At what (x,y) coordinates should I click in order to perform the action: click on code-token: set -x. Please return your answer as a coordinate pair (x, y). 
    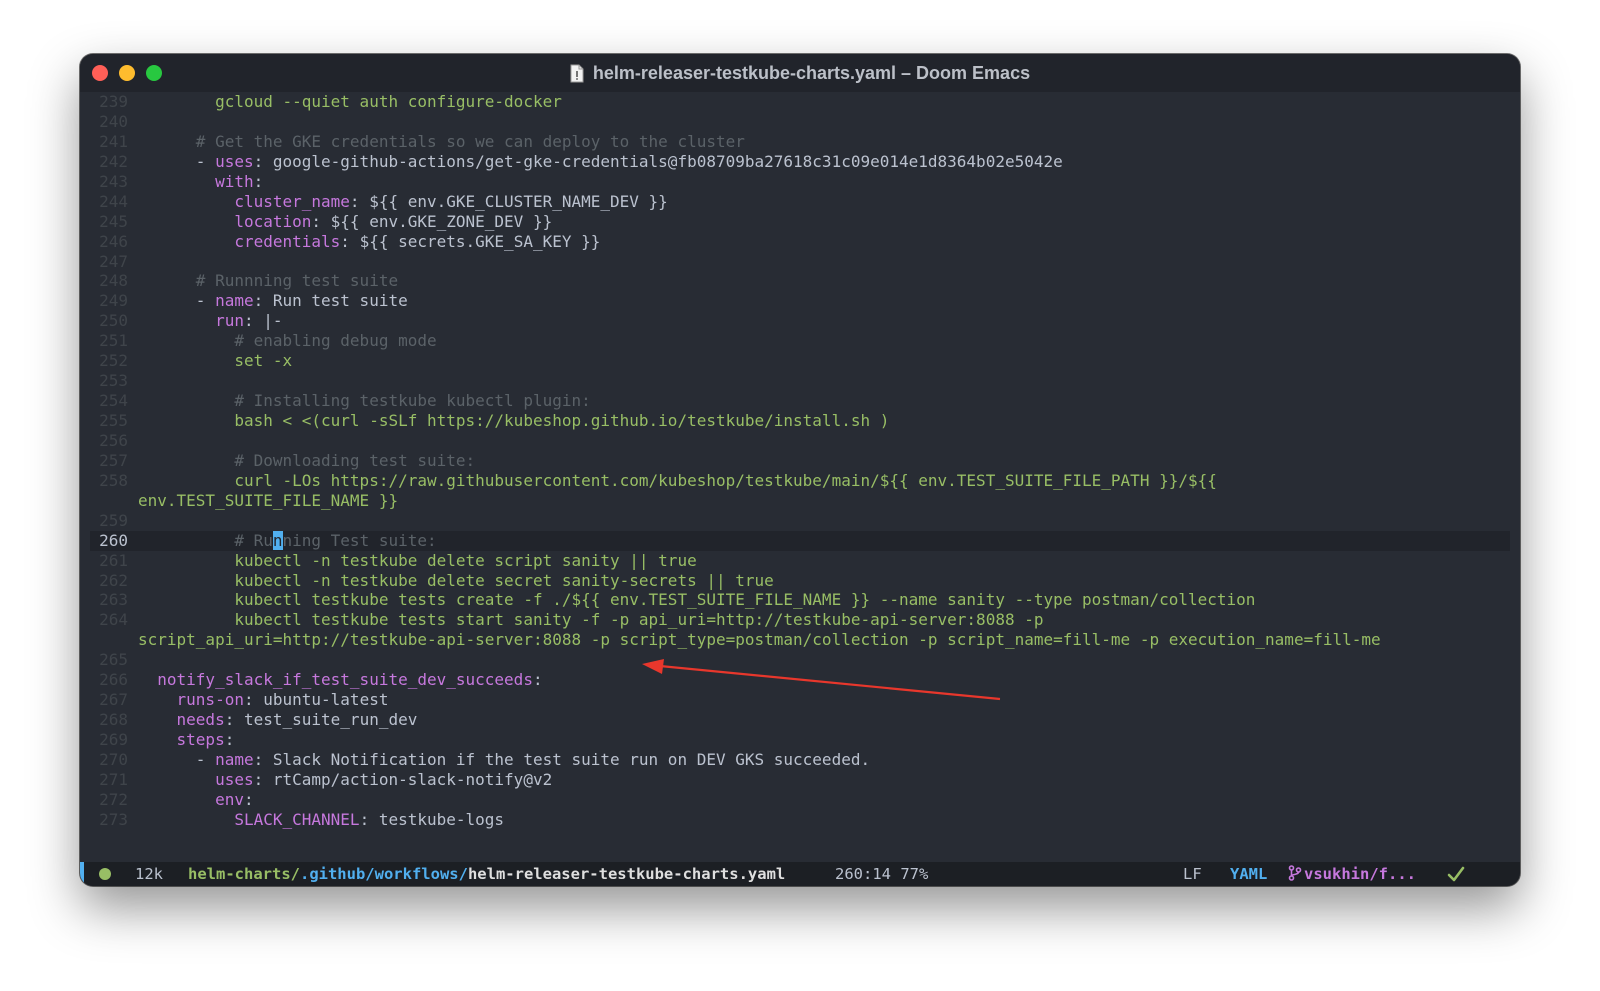
    Looking at the image, I should click on (263, 361).